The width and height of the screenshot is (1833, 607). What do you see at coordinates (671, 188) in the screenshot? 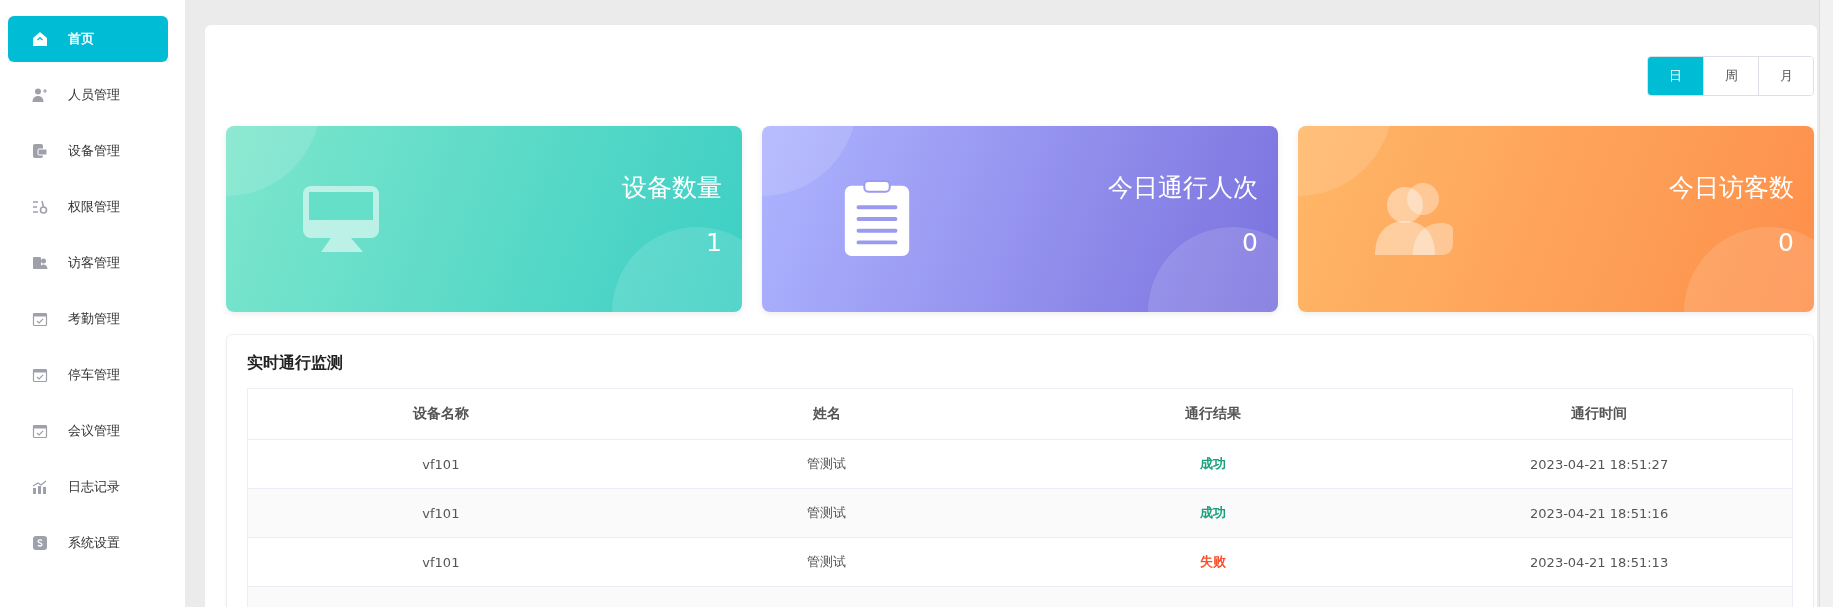
I see `card-title: 设备数量` at bounding box center [671, 188].